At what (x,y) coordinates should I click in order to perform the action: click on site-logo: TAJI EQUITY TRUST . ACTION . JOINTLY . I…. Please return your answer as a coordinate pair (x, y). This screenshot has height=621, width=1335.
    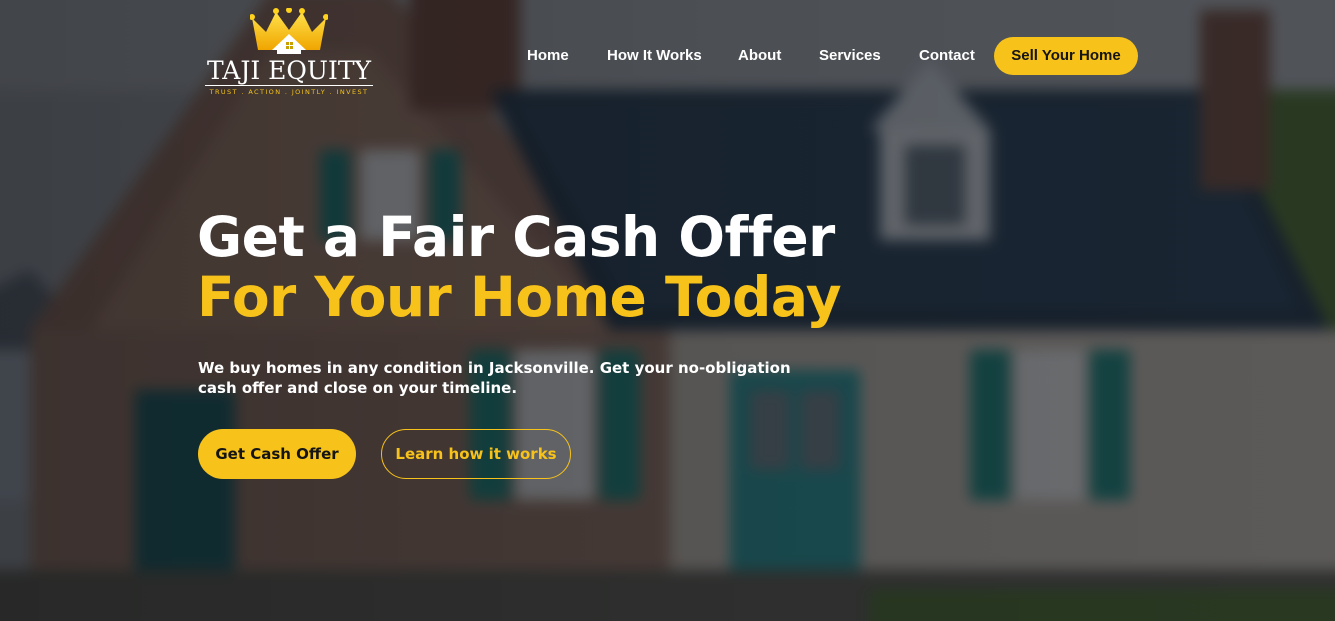
    Looking at the image, I should click on (289, 53).